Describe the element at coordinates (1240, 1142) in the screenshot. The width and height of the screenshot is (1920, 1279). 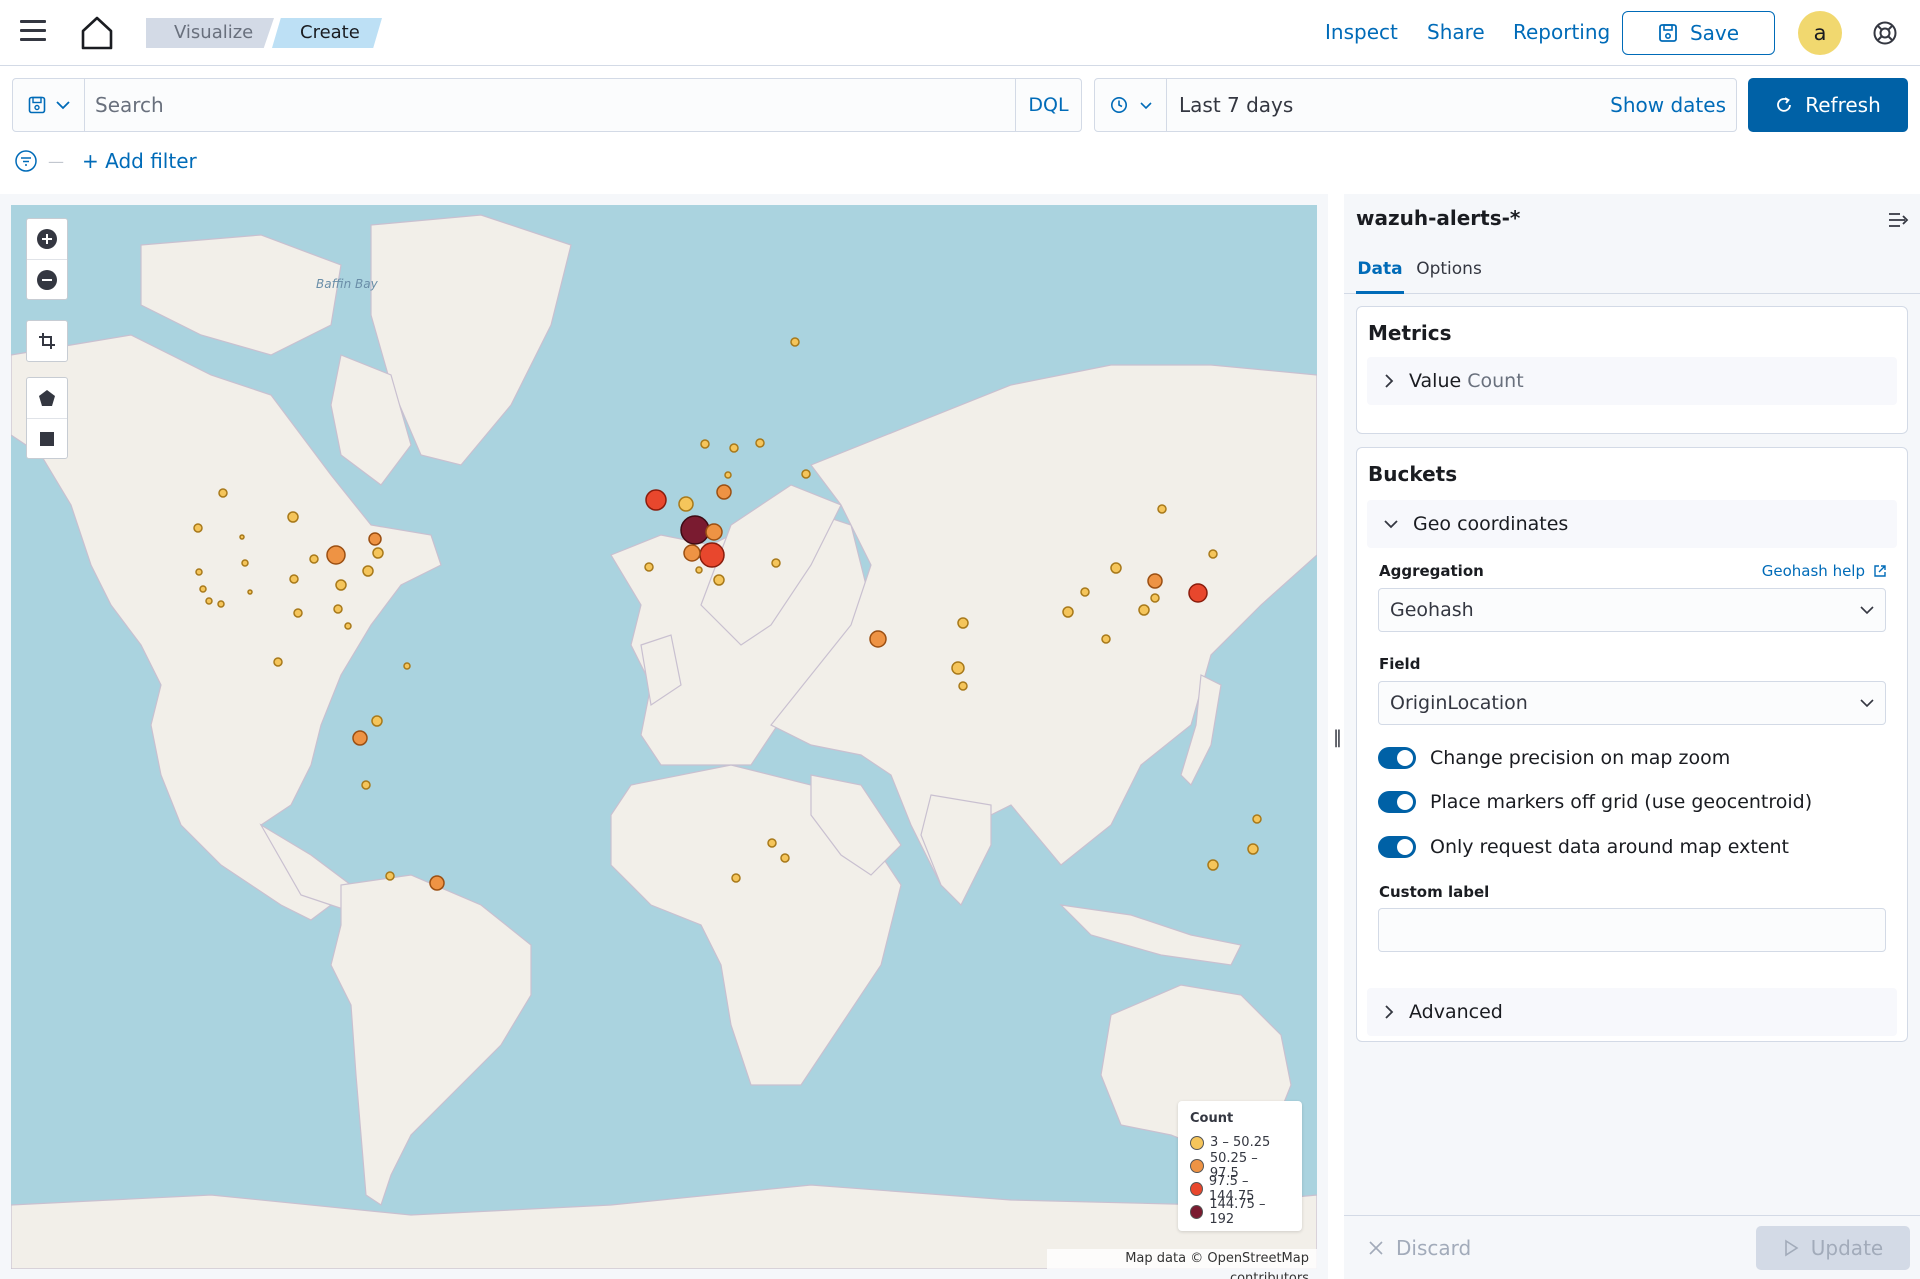
I see `legend-label: 3 – 50.25` at that location.